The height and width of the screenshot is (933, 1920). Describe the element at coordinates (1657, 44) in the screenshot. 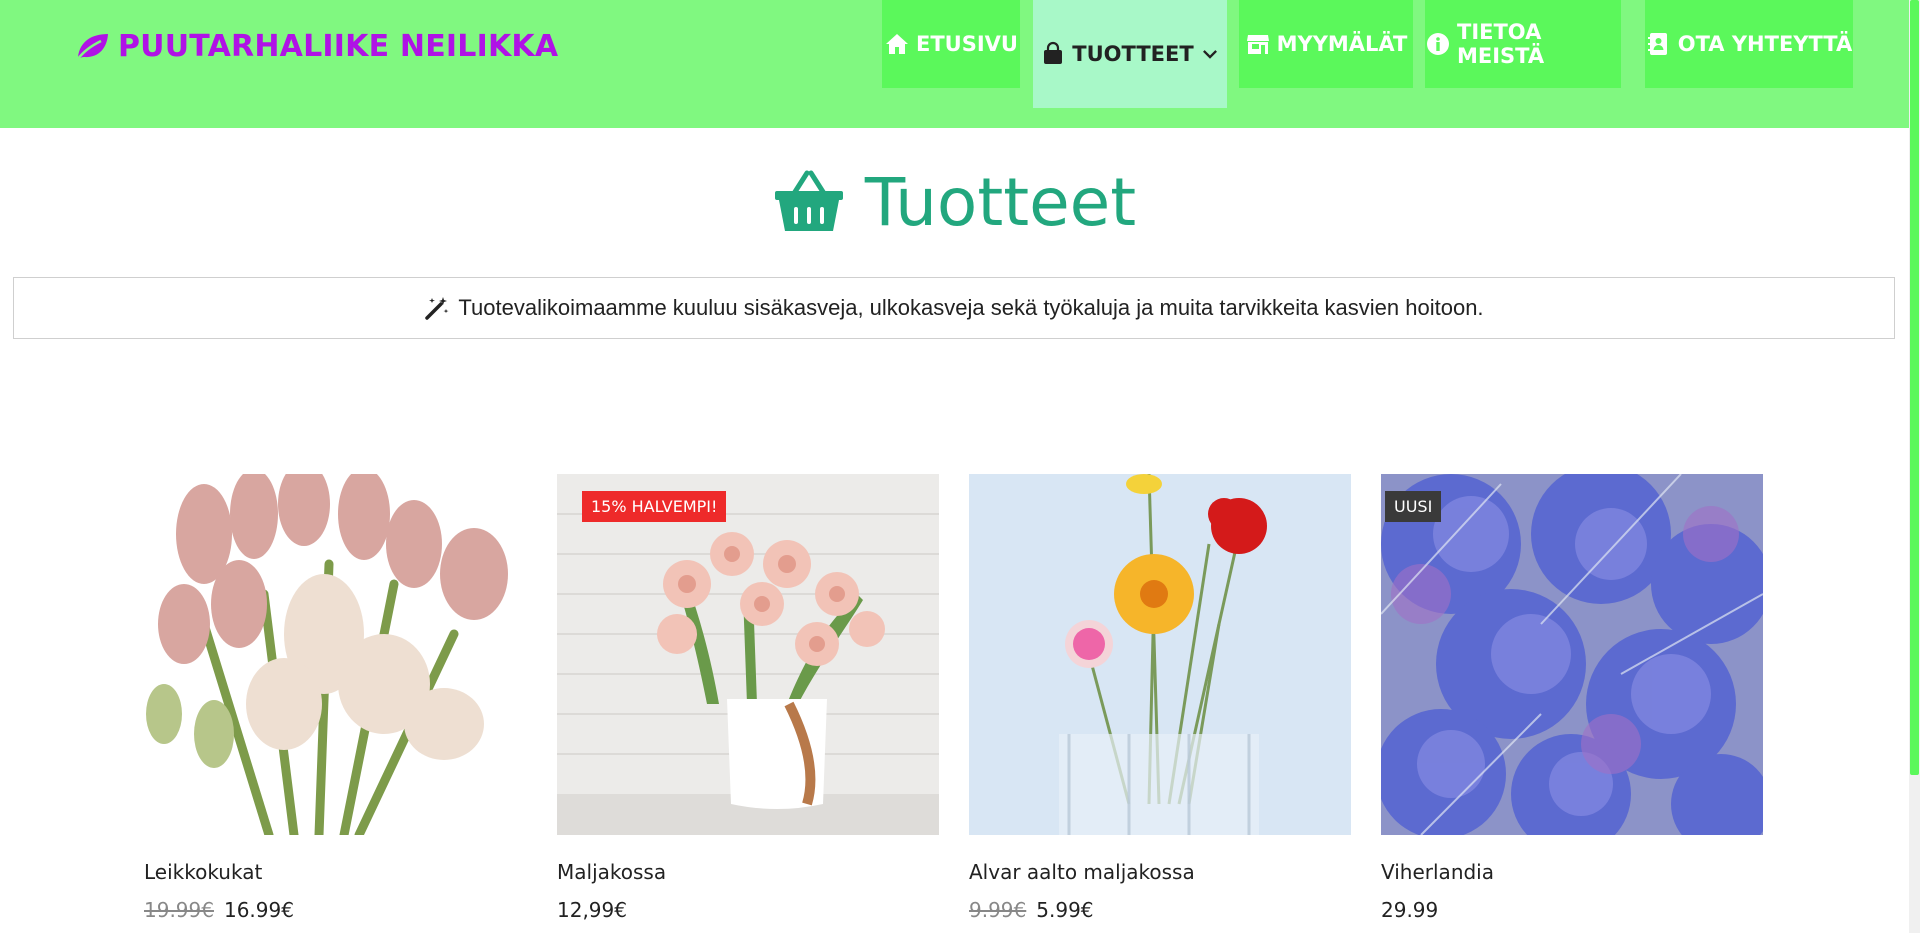

I see `contact-book-icon` at that location.